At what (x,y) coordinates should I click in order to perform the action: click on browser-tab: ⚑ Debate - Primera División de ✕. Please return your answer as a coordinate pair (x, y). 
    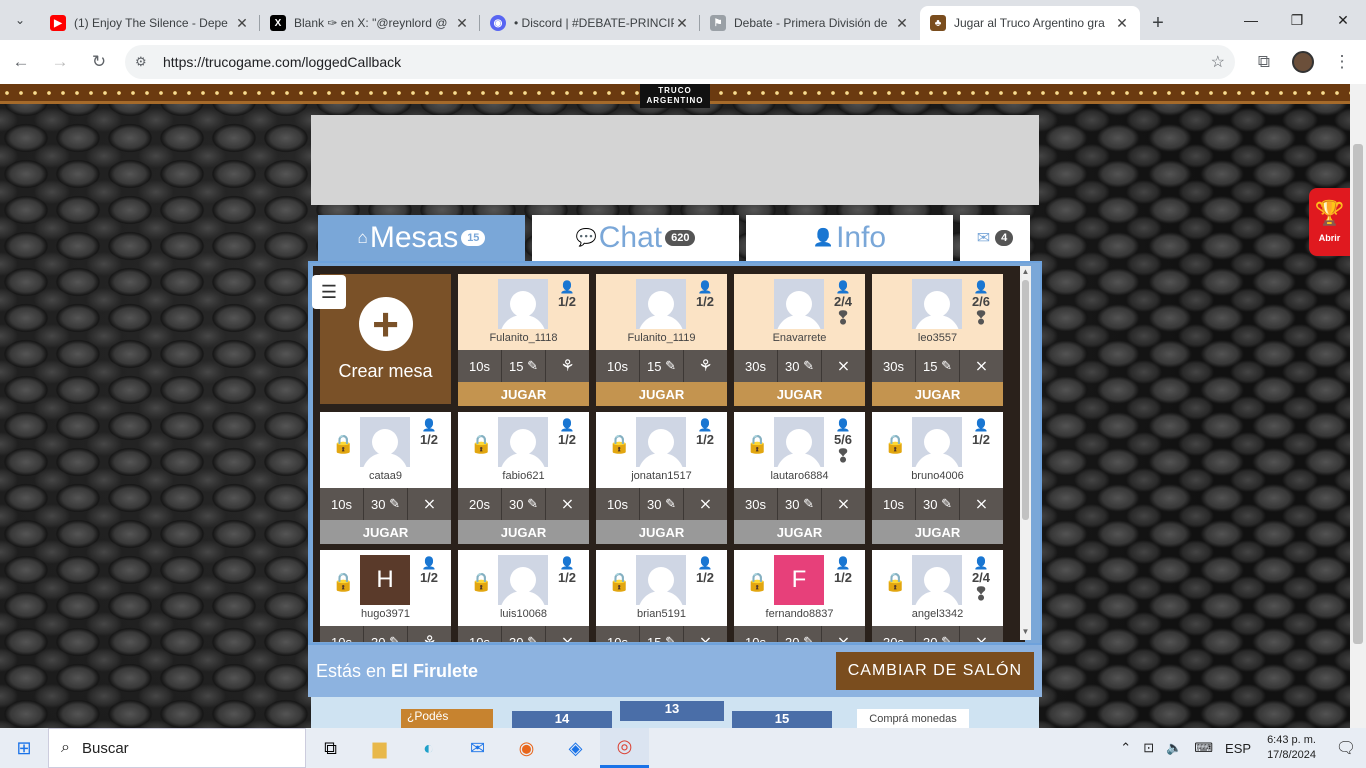
    Looking at the image, I should click on (810, 23).